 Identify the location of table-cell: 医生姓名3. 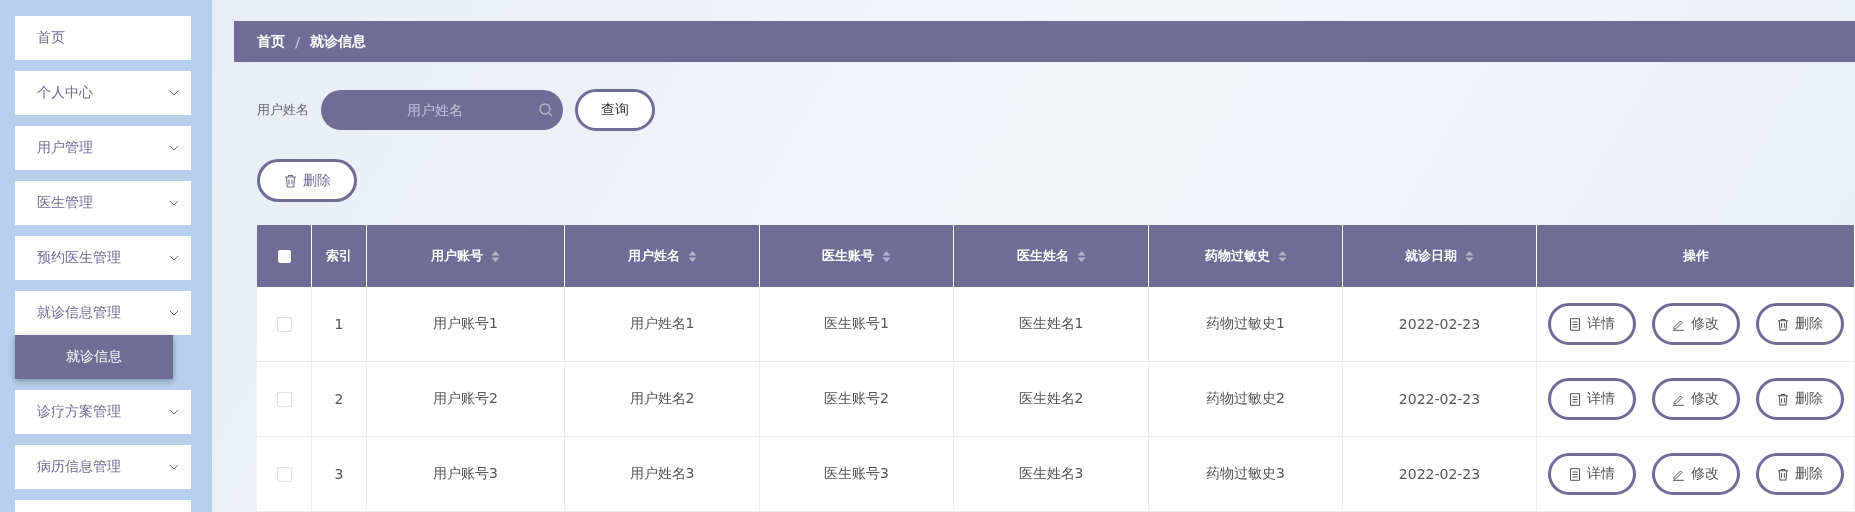
(1051, 474).